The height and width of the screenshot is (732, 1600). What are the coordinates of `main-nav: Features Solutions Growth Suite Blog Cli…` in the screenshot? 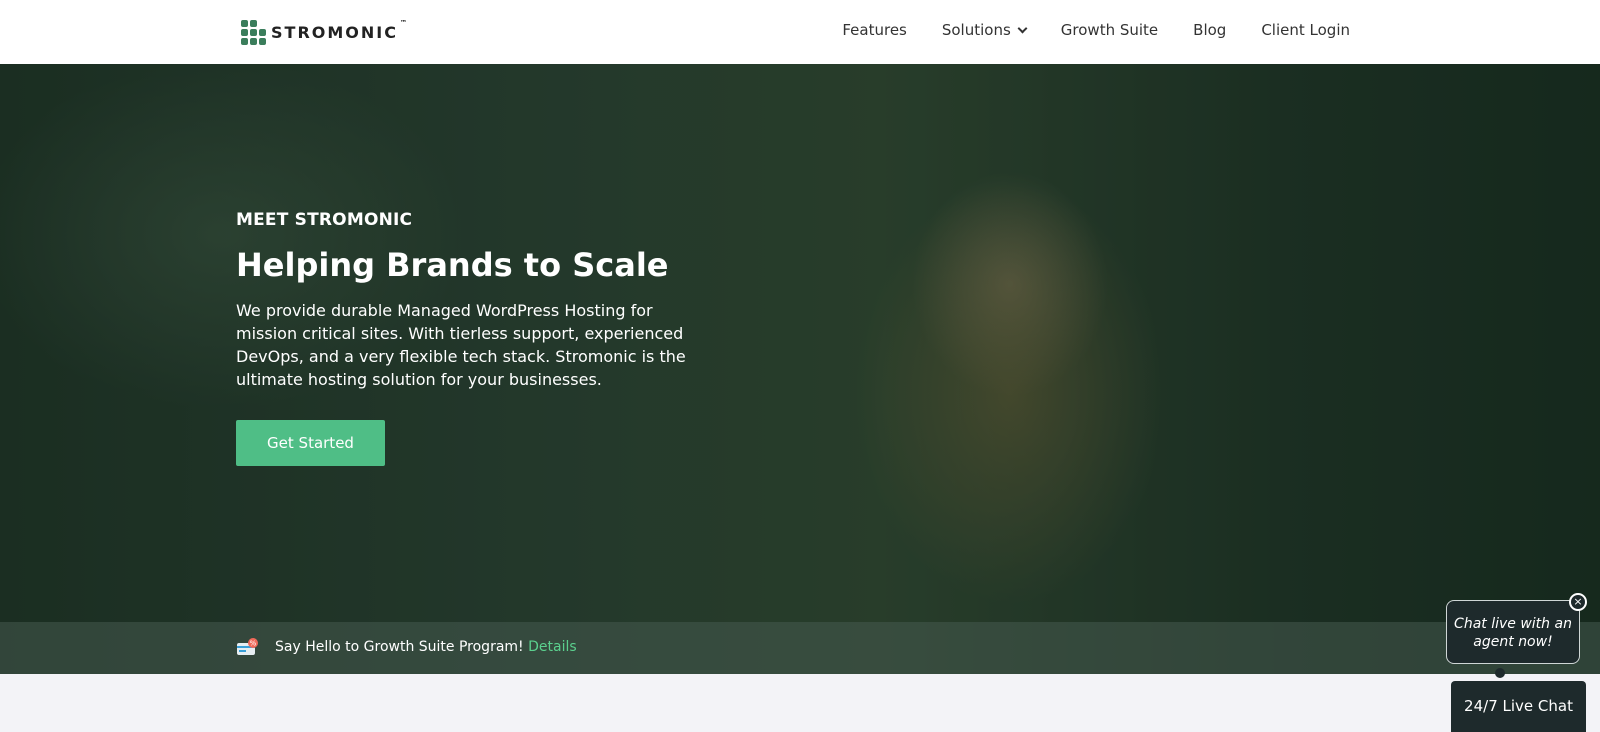 It's located at (1096, 30).